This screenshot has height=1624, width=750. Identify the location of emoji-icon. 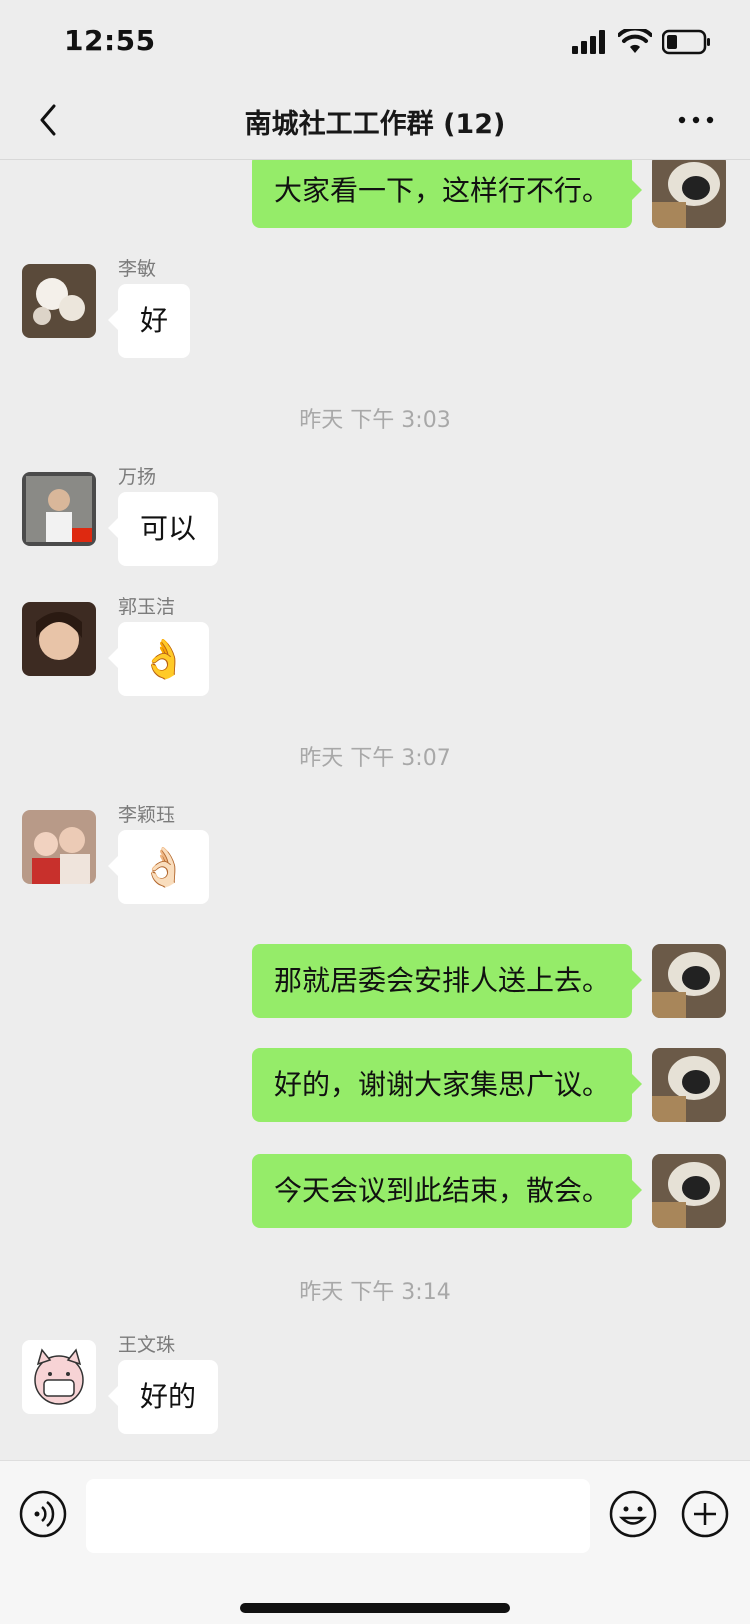
(633, 1514).